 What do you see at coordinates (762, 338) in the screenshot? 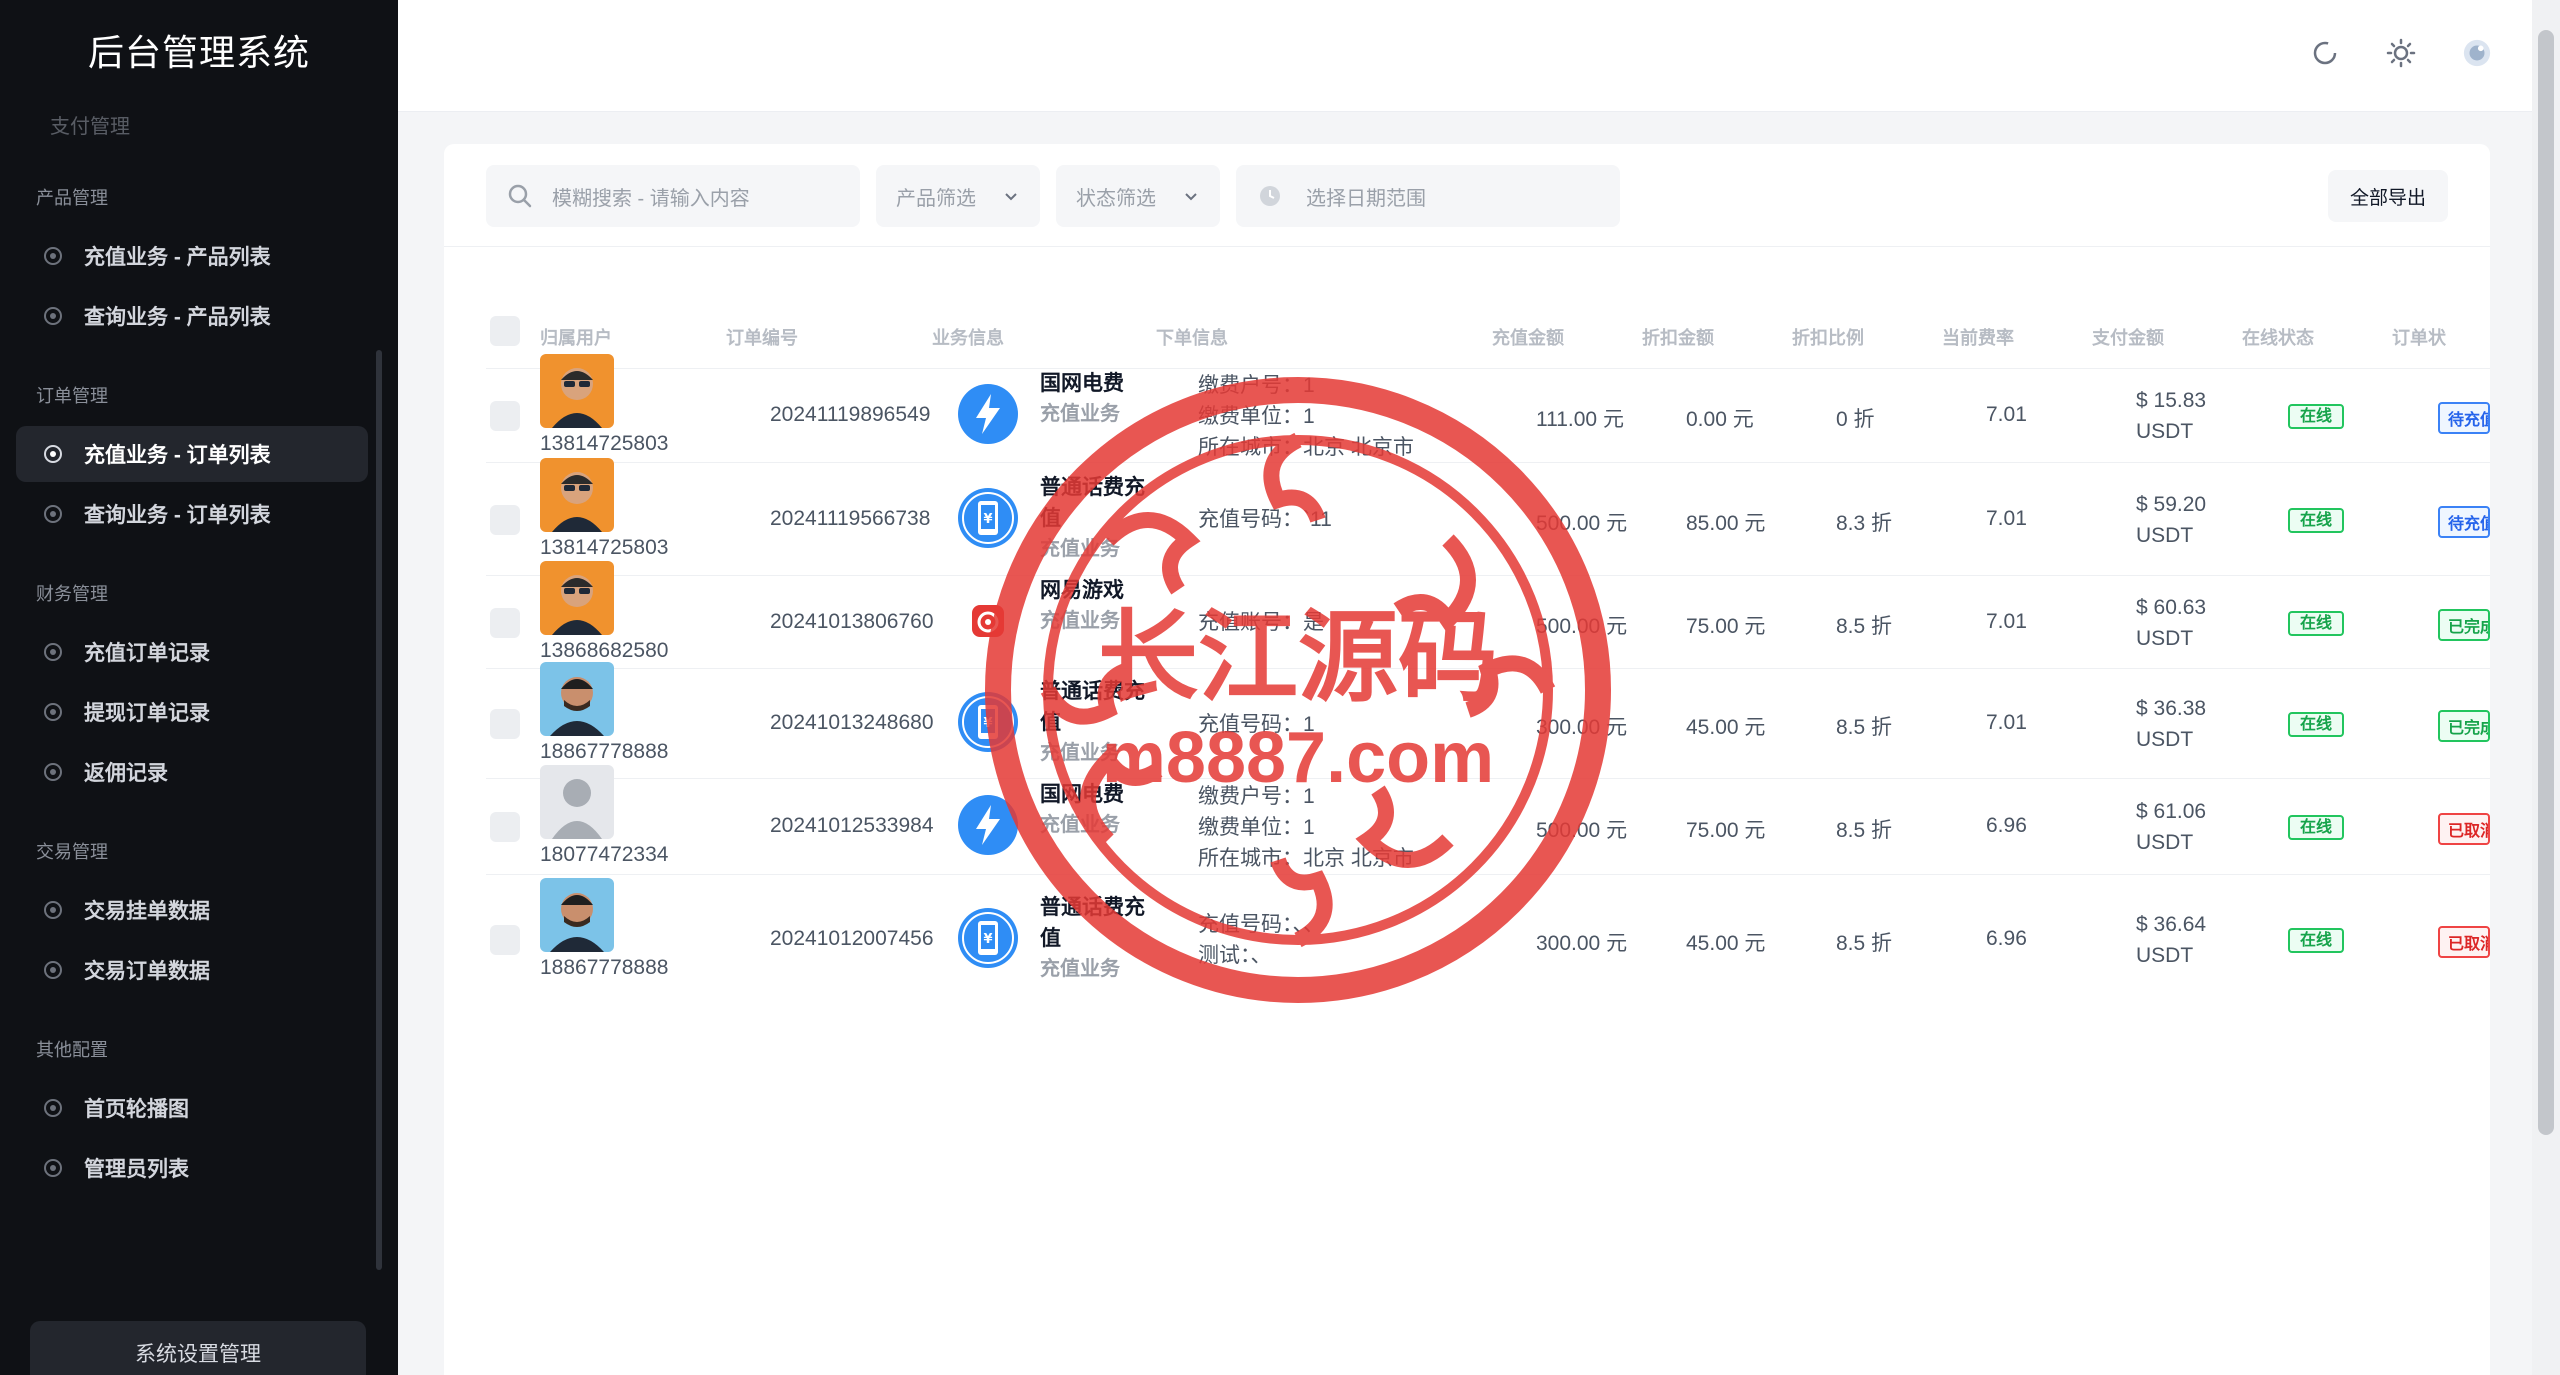
I see `column-header-1: 订单编号` at bounding box center [762, 338].